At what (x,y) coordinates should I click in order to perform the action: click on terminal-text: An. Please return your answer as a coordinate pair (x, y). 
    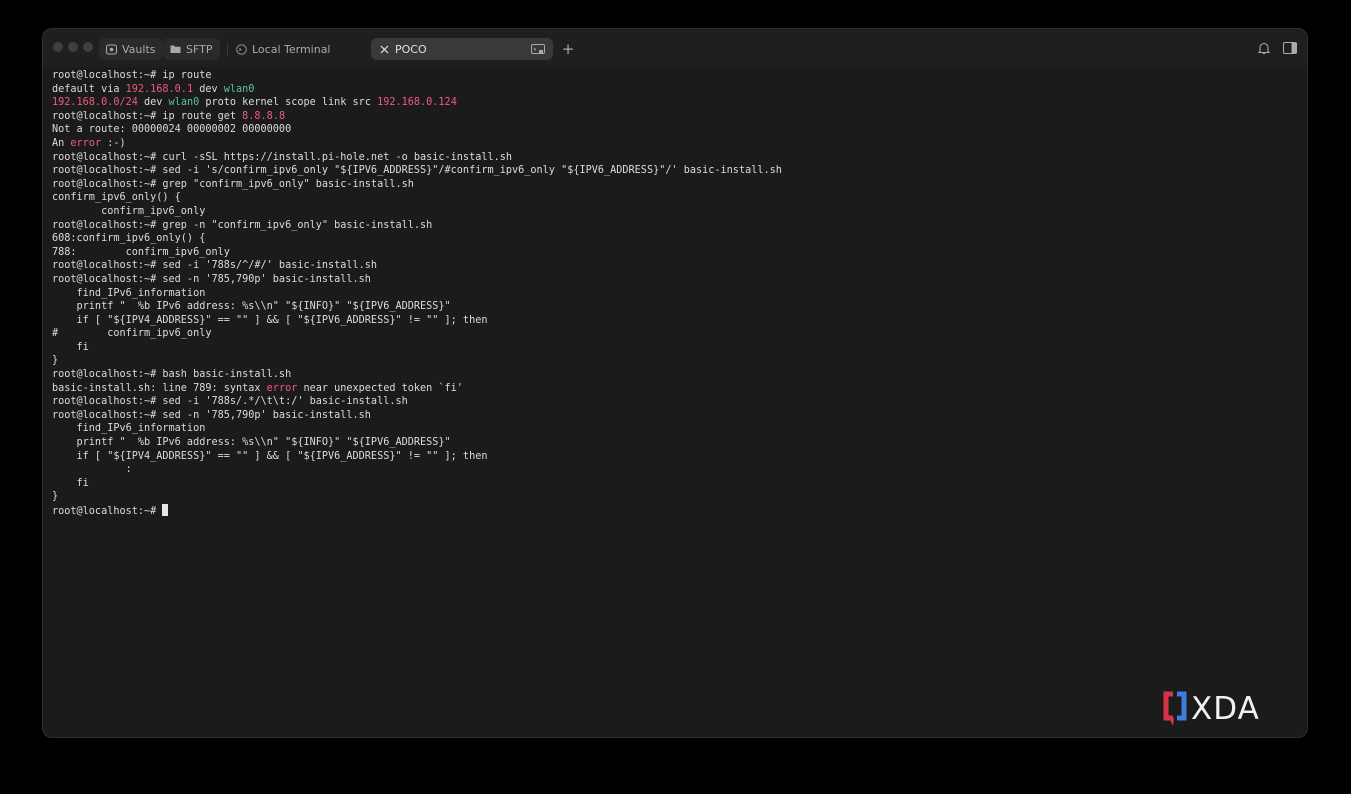
    Looking at the image, I should click on (61, 143).